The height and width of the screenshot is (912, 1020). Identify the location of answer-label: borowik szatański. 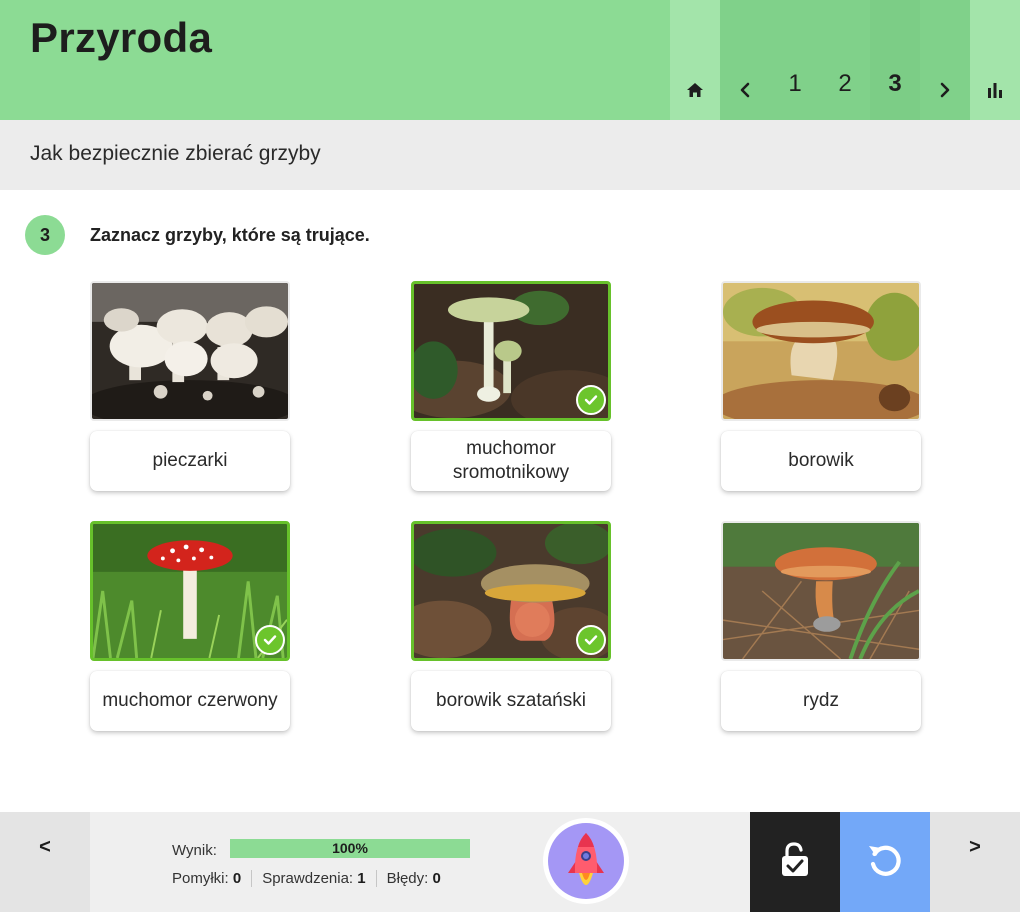
(511, 701).